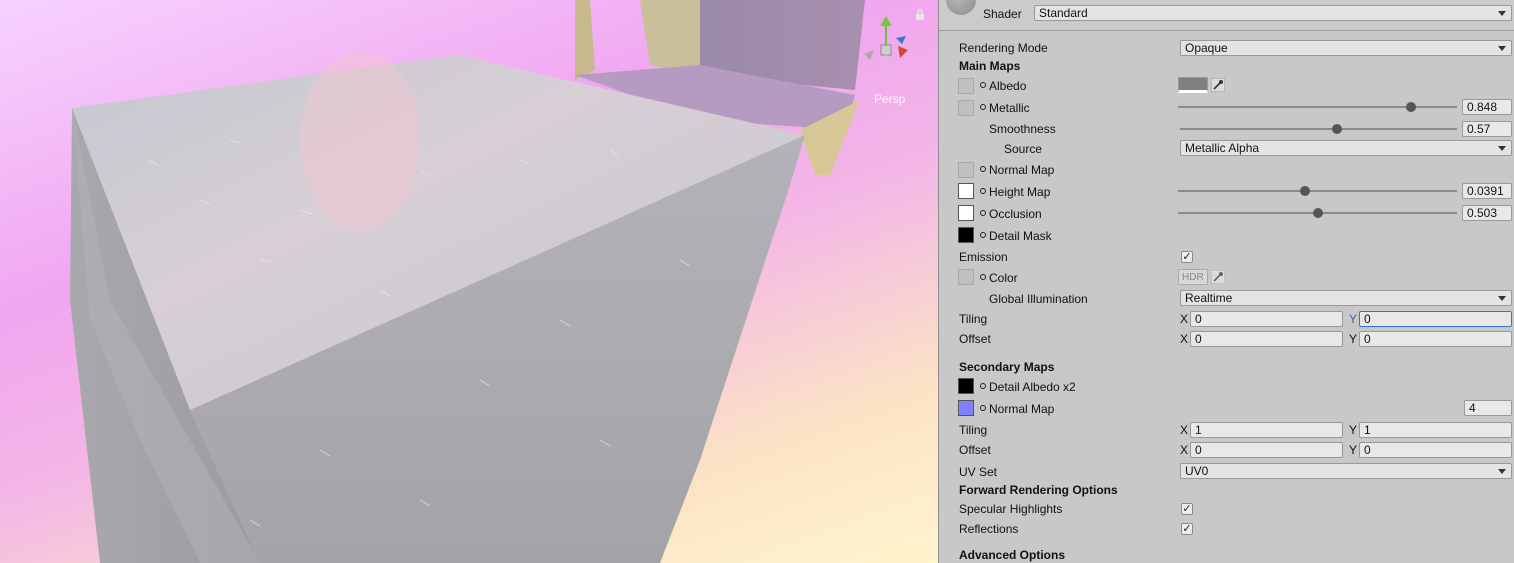 The width and height of the screenshot is (1514, 563). I want to click on main-tiling-y-field: 0, so click(1435, 319).